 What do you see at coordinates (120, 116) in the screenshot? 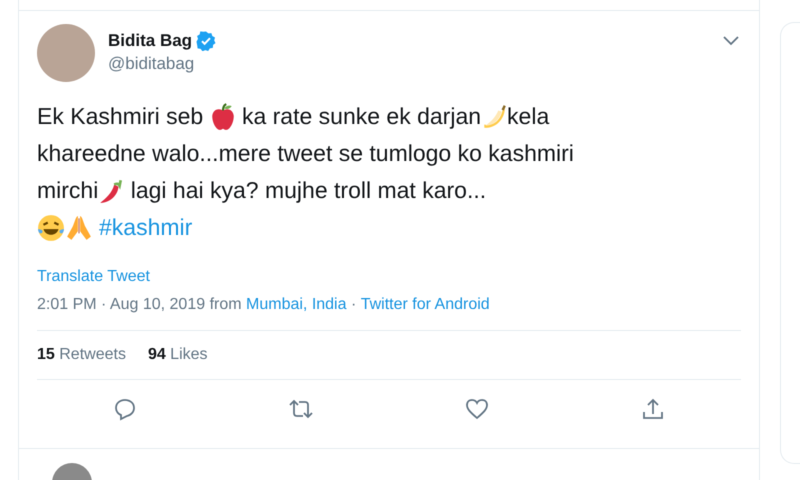
I see `tweet-text: Ek Kashmiri seb` at bounding box center [120, 116].